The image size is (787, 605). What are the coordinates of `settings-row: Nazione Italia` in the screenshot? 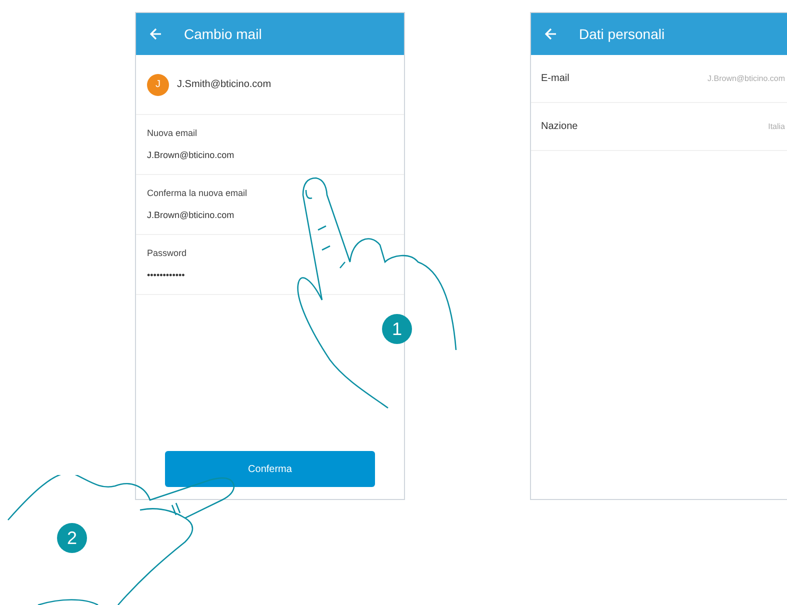 It's located at (659, 127).